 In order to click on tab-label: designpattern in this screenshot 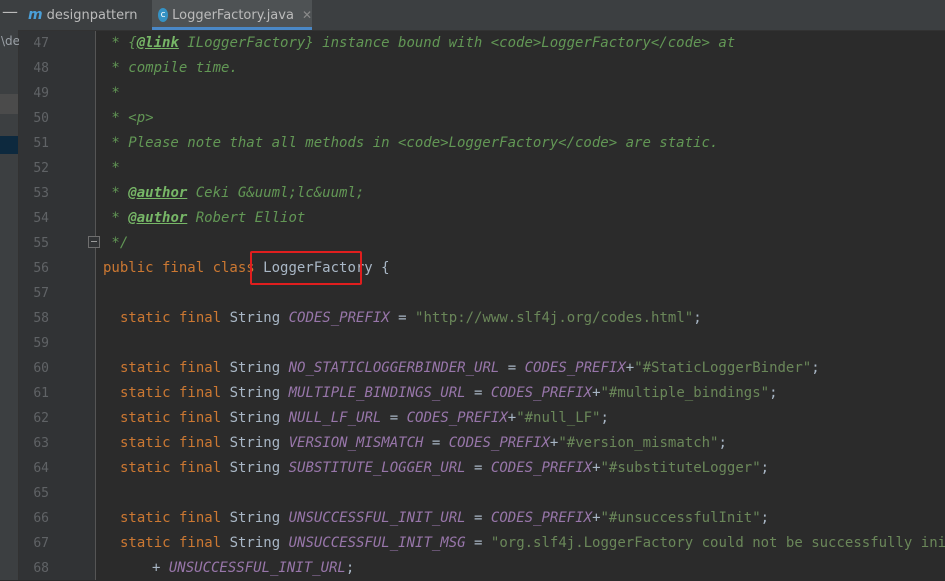, I will do `click(92, 15)`.